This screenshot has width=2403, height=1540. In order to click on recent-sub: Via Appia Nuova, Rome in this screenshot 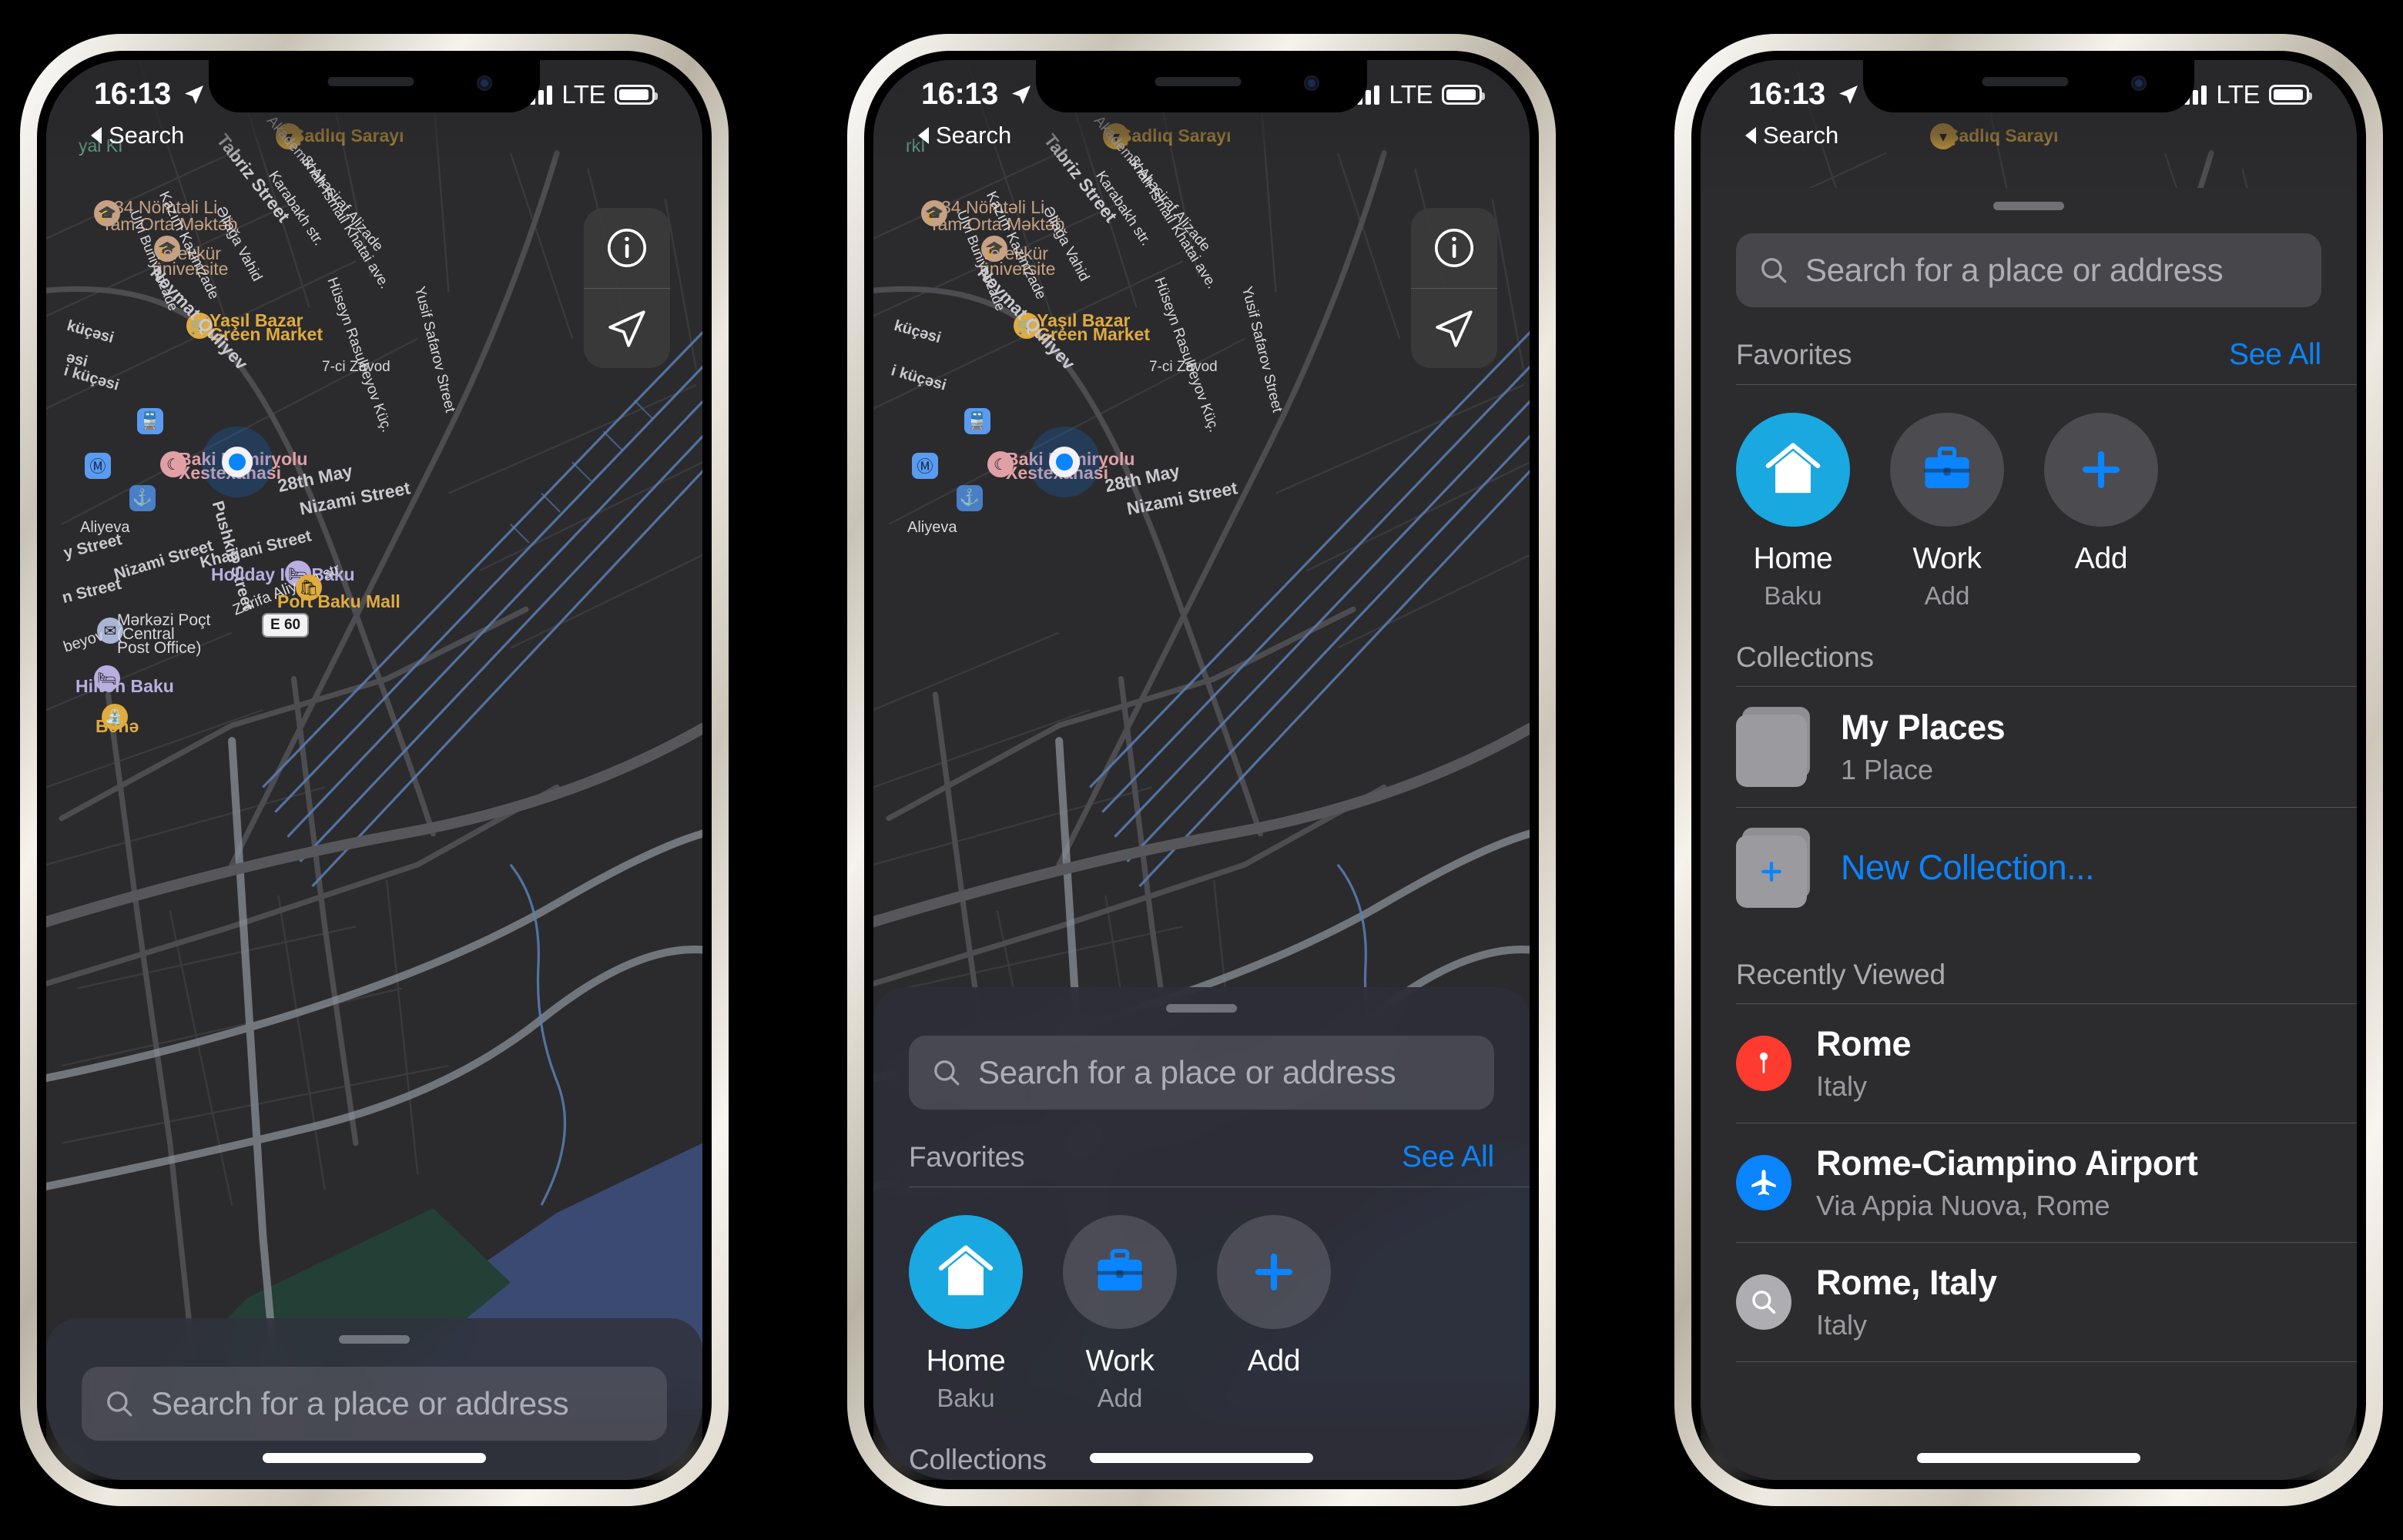, I will do `click(1963, 1205)`.